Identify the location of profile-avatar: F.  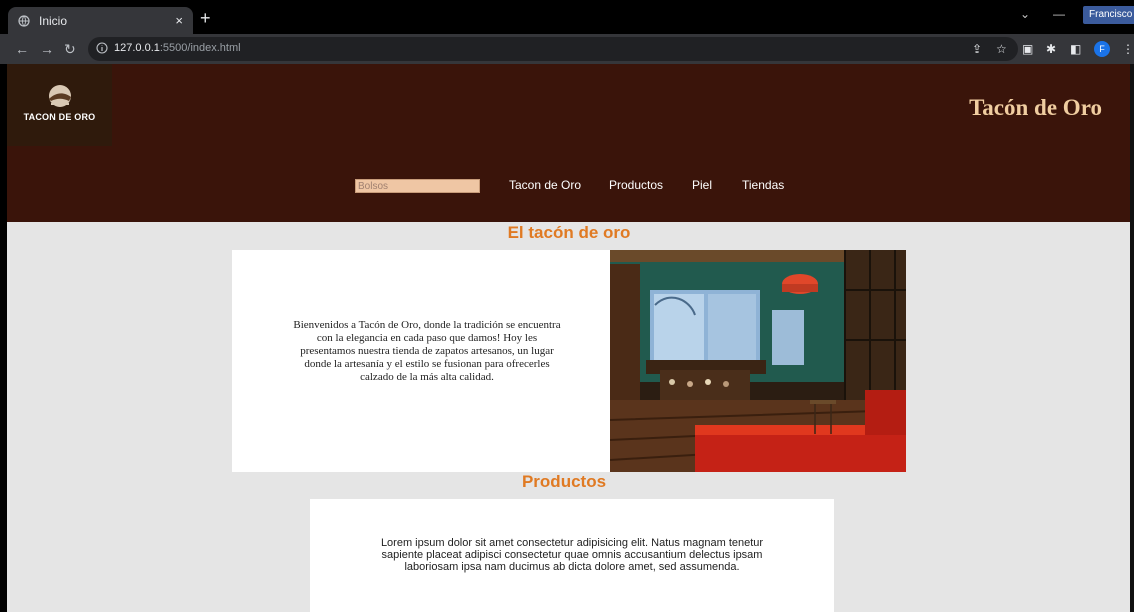
(1102, 49).